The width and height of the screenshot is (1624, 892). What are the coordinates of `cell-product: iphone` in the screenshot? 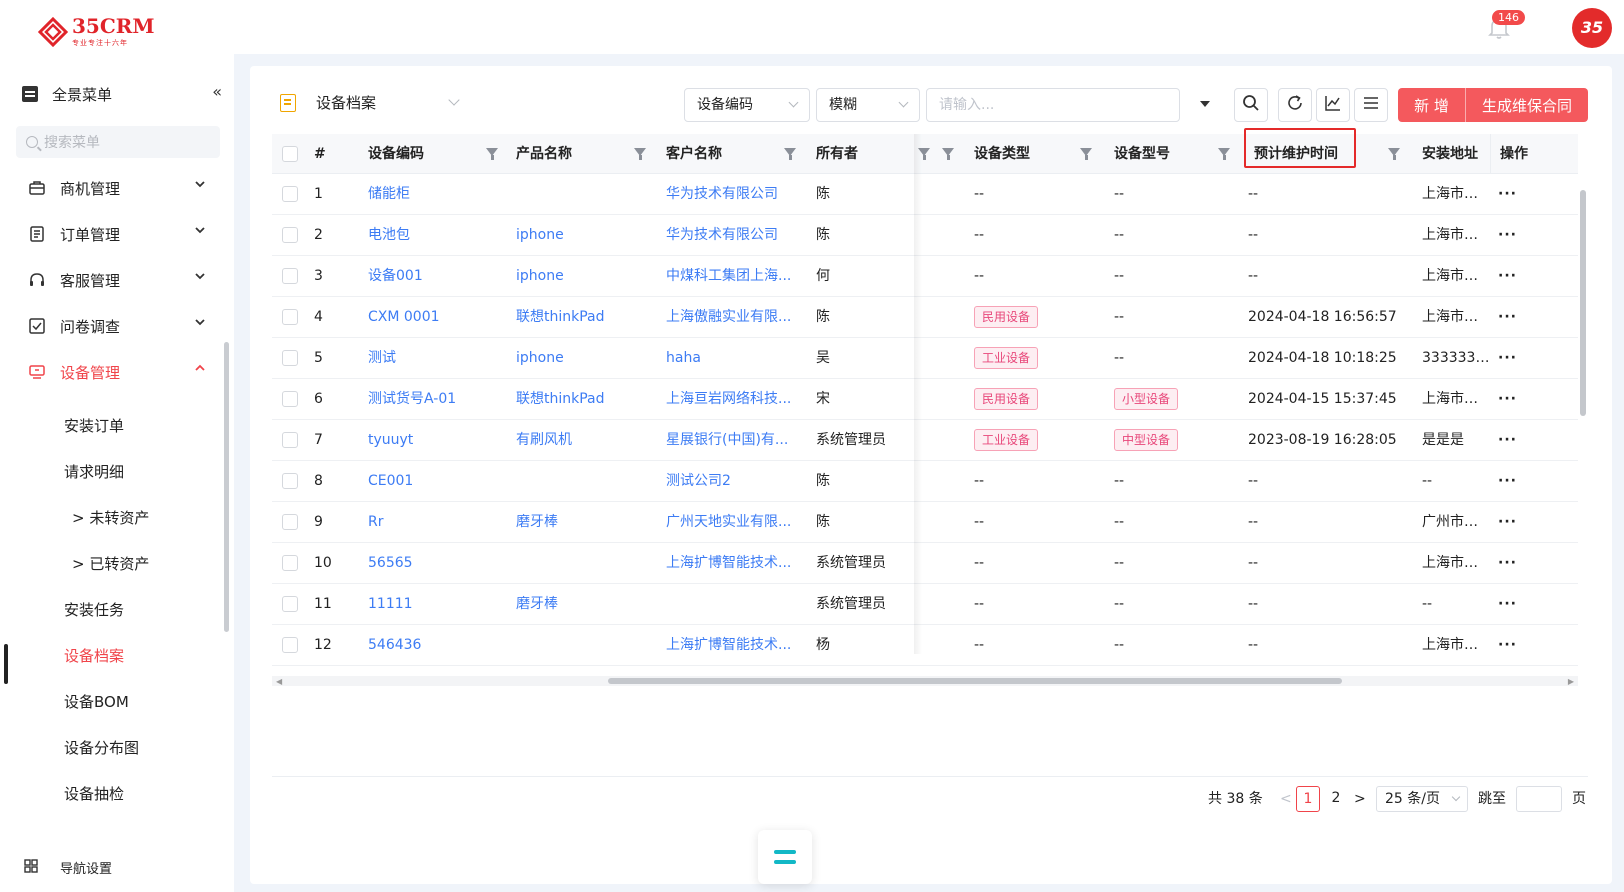 It's located at (586, 276).